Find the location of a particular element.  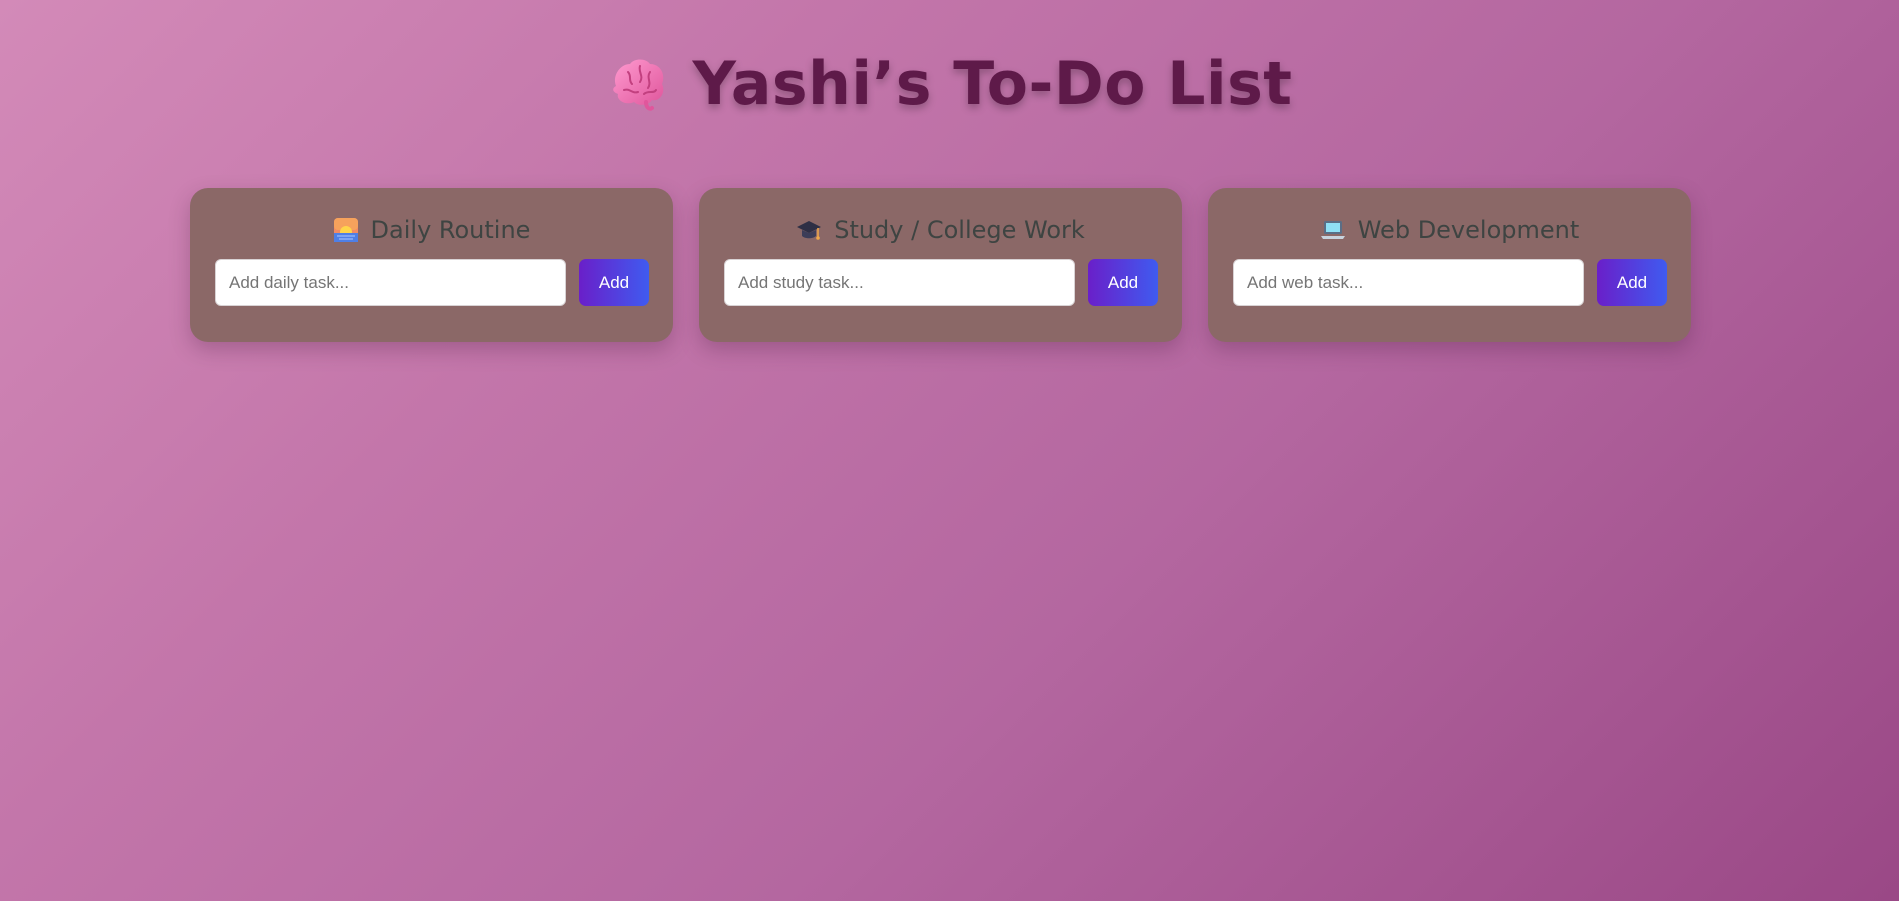

study-task-input is located at coordinates (899, 282).